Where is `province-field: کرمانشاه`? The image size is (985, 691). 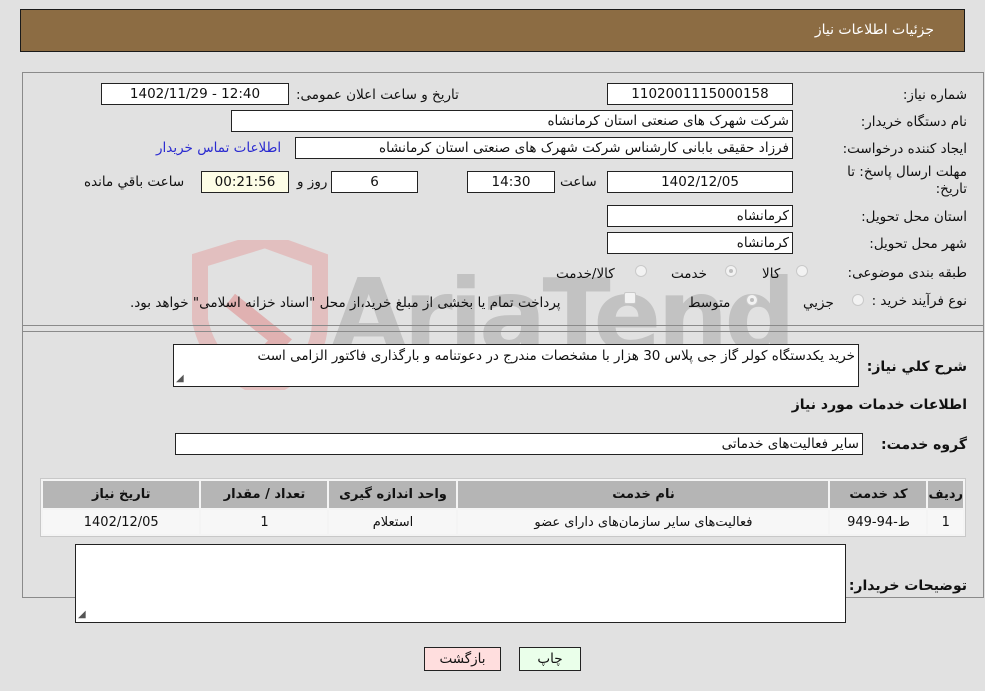
province-field: کرمانشاه is located at coordinates (700, 216).